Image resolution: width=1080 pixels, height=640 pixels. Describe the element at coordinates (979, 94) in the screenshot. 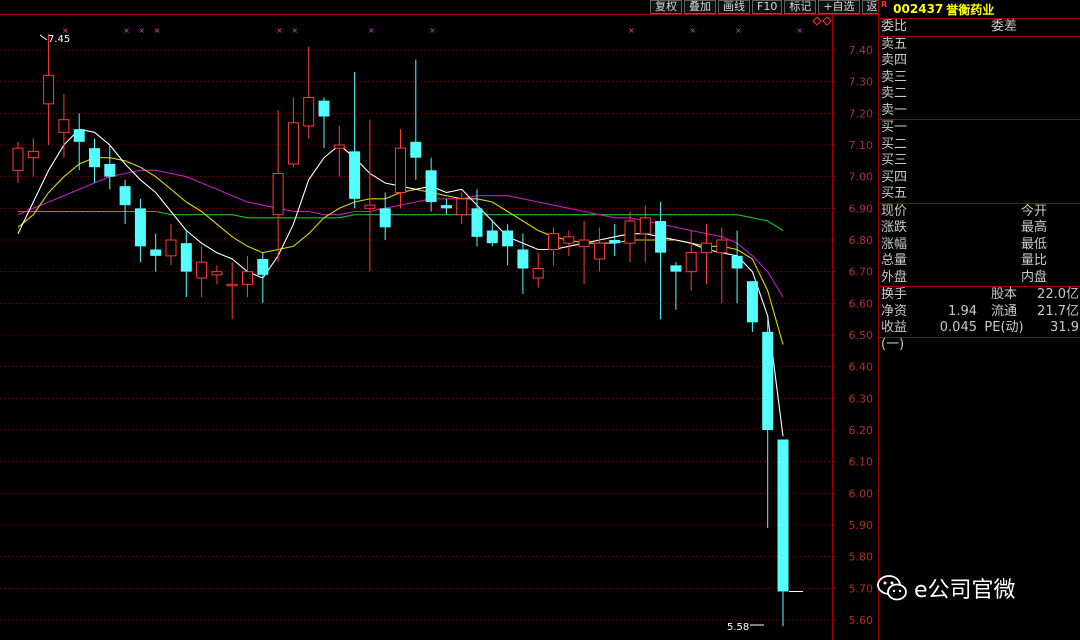

I see `sell-row: 卖二` at that location.